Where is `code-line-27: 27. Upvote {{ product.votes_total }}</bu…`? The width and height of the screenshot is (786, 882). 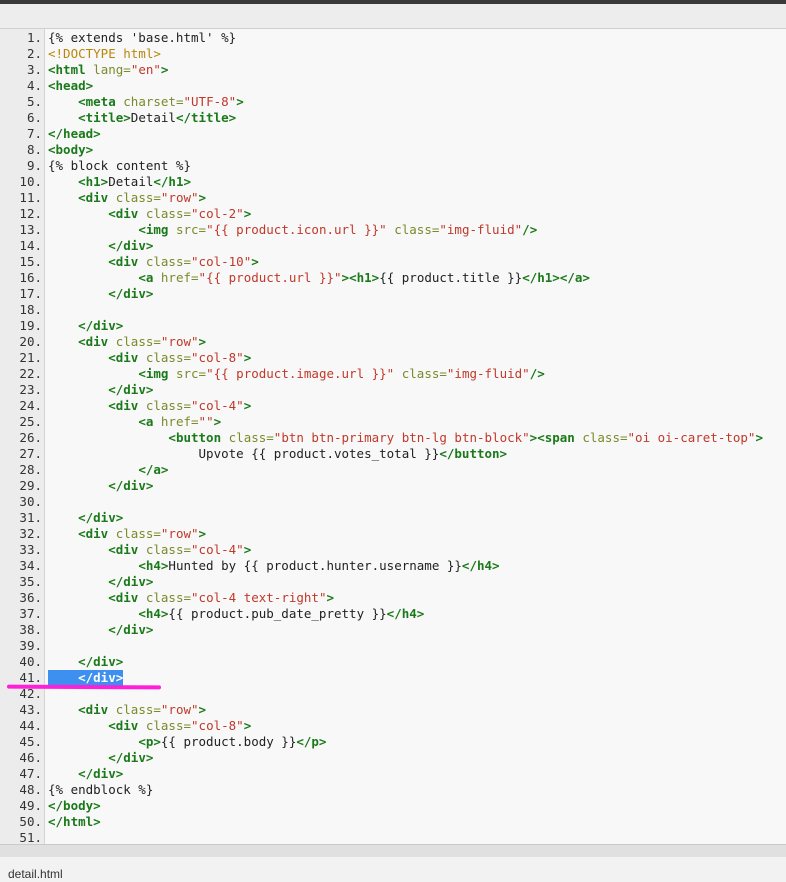
code-line-27: 27. Upvote {{ product.votes_total }}</bu… is located at coordinates (393, 454).